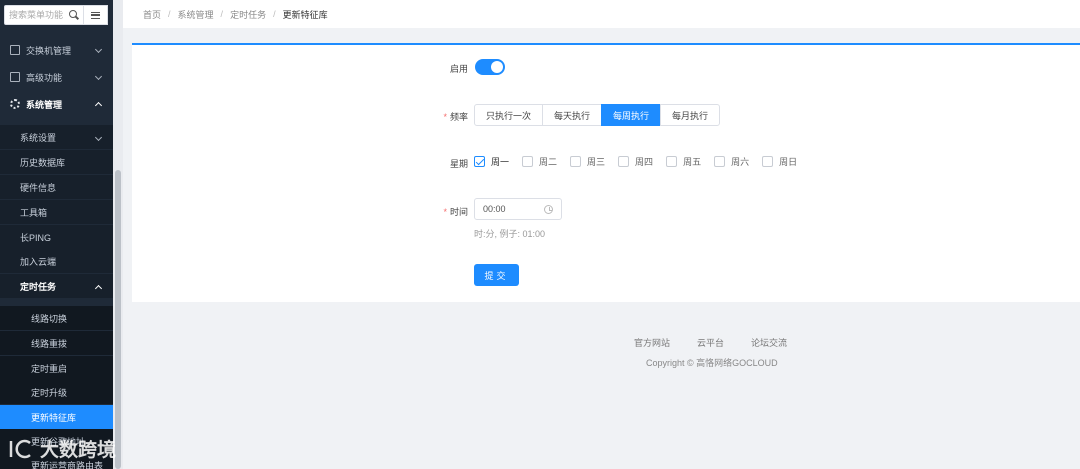 The image size is (1080, 469). I want to click on sidebar-subitem-scheduled-tasks: 定时任务, so click(56, 286).